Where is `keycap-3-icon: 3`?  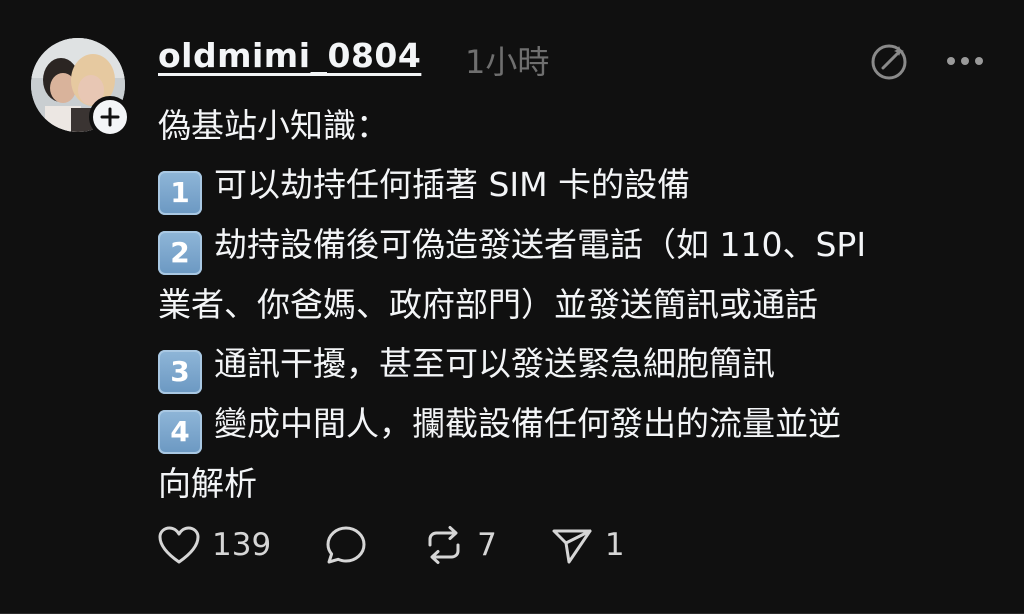 keycap-3-icon: 3 is located at coordinates (180, 372).